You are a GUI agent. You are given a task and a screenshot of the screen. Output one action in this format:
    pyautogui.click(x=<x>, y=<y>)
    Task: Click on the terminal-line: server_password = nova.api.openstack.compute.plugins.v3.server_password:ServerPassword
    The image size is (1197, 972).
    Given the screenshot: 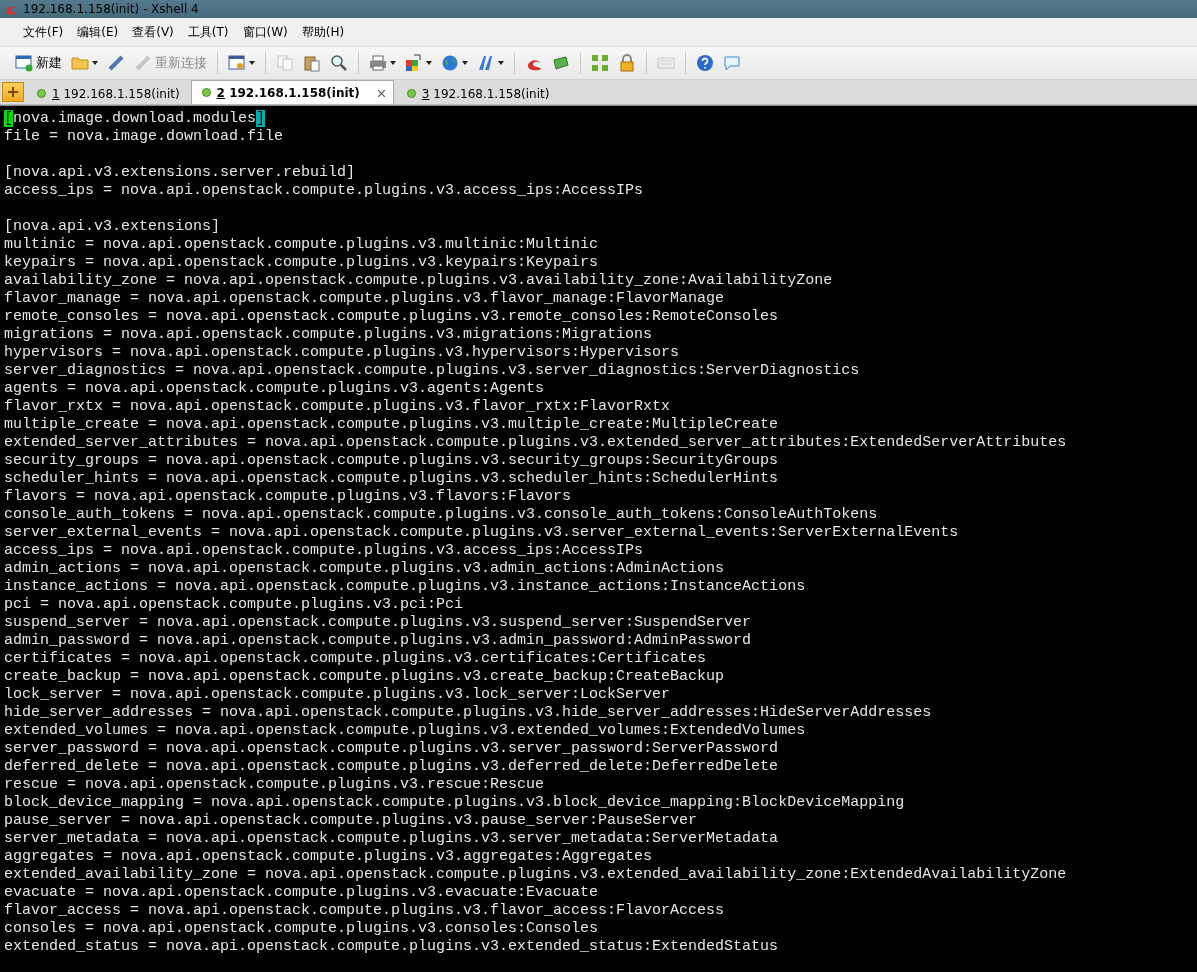 What is the action you would take?
    pyautogui.click(x=392, y=749)
    